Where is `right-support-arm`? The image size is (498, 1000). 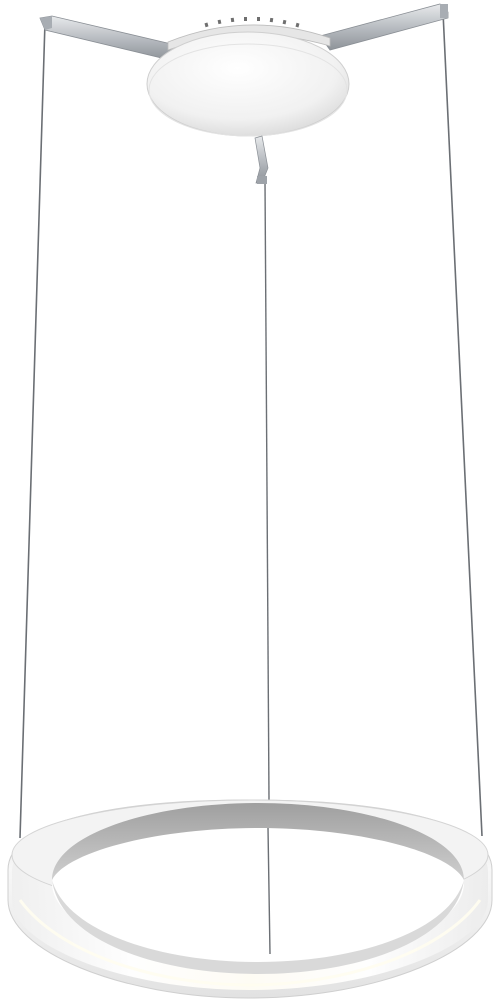 right-support-arm is located at coordinates (384, 27).